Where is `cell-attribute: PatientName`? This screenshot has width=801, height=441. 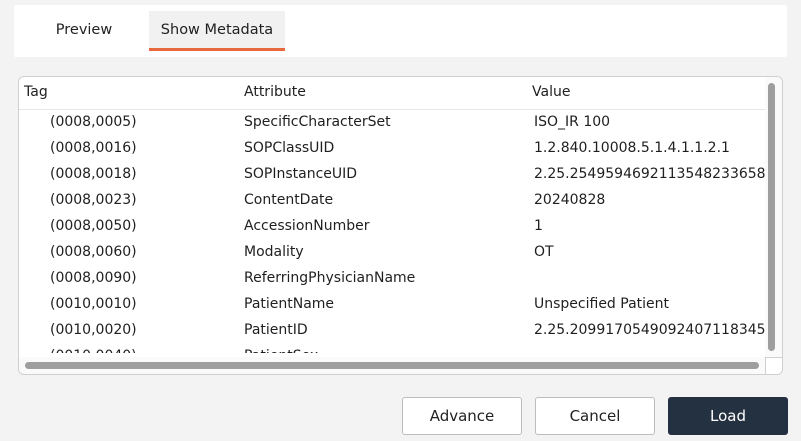
cell-attribute: PatientName is located at coordinates (289, 304).